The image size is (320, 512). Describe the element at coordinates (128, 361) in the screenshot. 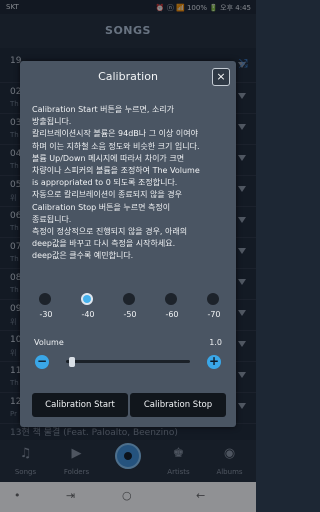

I see `volume-slider-track` at that location.